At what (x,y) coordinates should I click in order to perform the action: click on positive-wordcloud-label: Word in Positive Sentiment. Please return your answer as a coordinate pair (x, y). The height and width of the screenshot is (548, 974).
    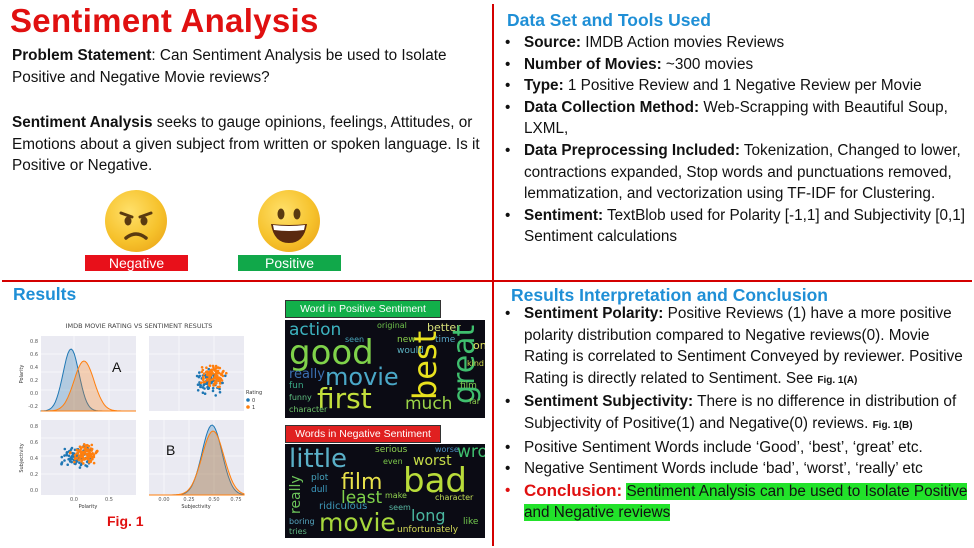
    Looking at the image, I should click on (363, 309).